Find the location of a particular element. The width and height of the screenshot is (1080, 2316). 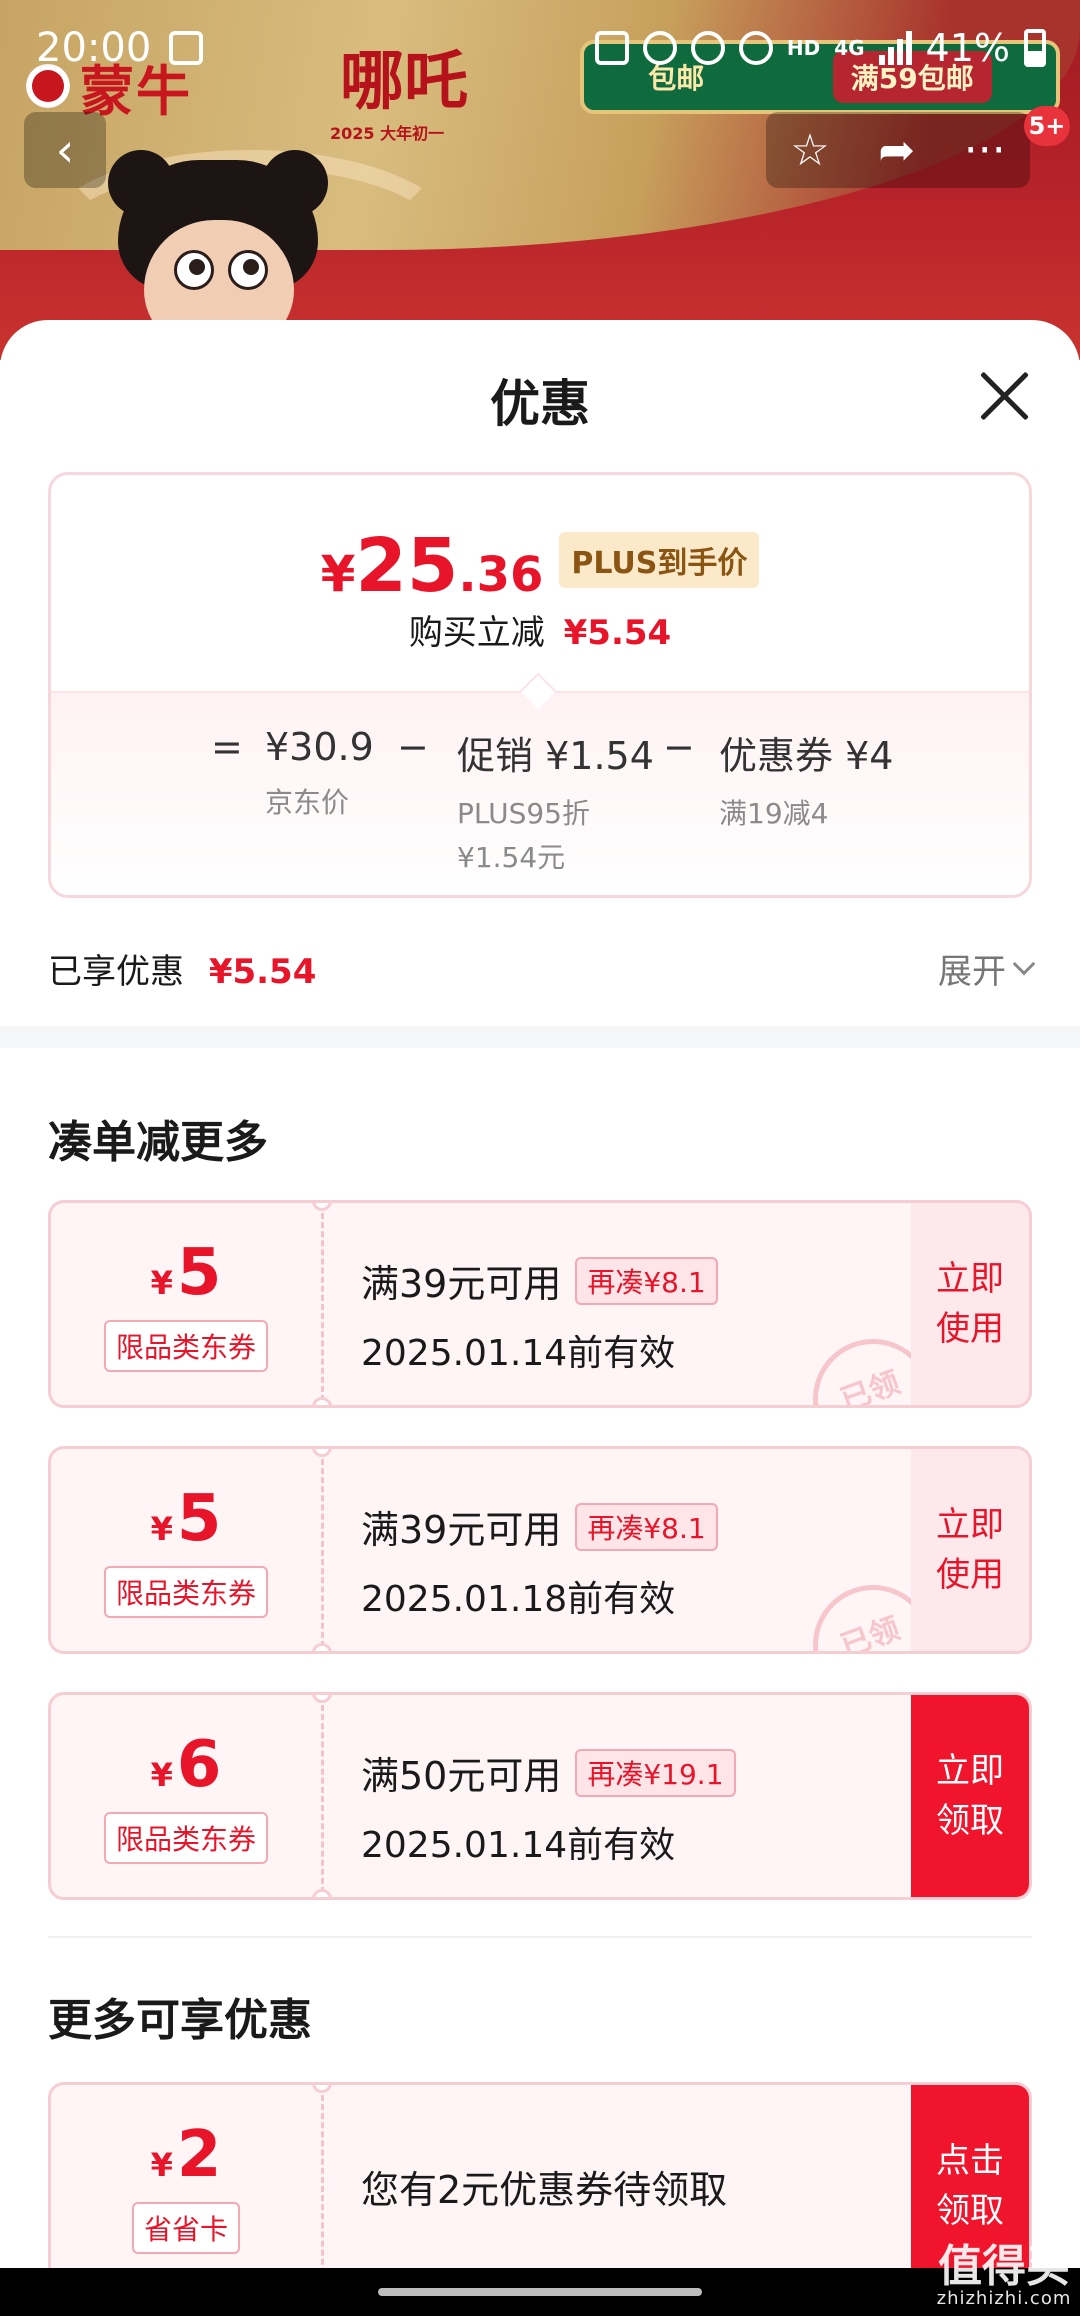

coupon-amount-block: ¥ 6 限品类东券 is located at coordinates (186, 1796).